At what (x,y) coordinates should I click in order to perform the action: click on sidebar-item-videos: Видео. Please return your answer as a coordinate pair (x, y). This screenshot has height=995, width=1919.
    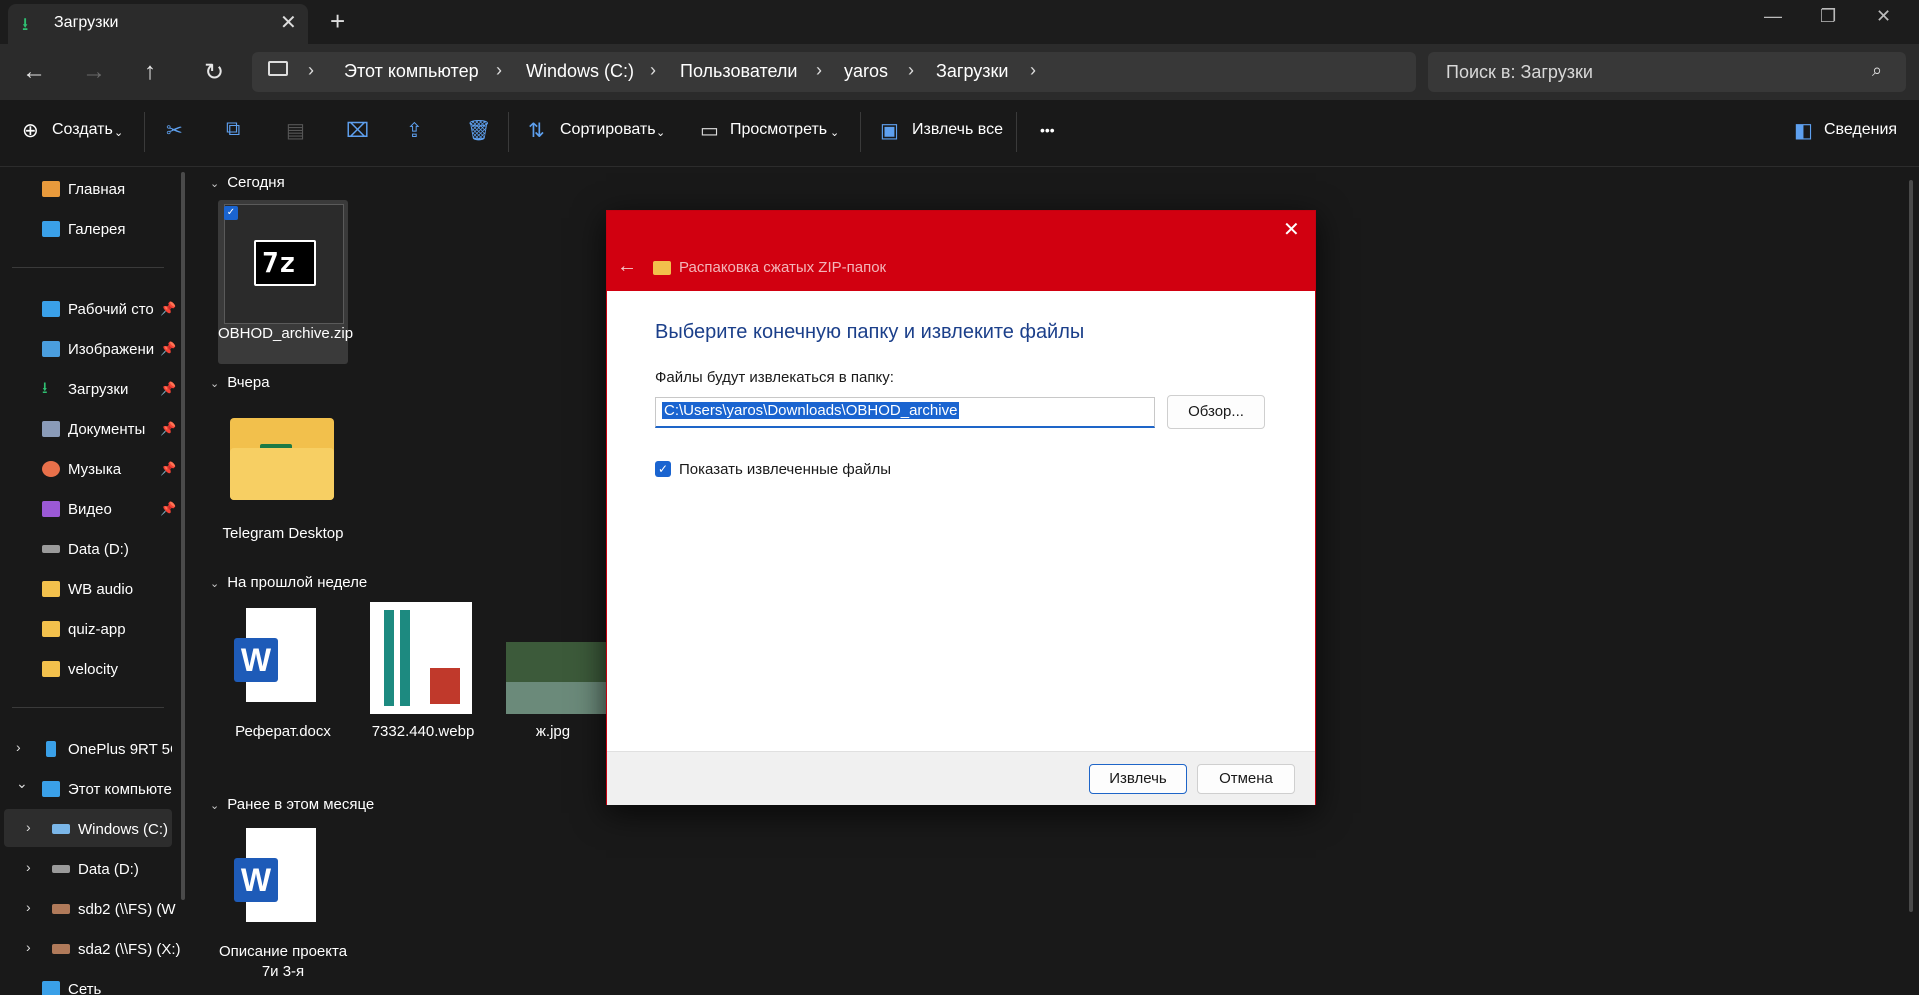
    Looking at the image, I should click on (92, 510).